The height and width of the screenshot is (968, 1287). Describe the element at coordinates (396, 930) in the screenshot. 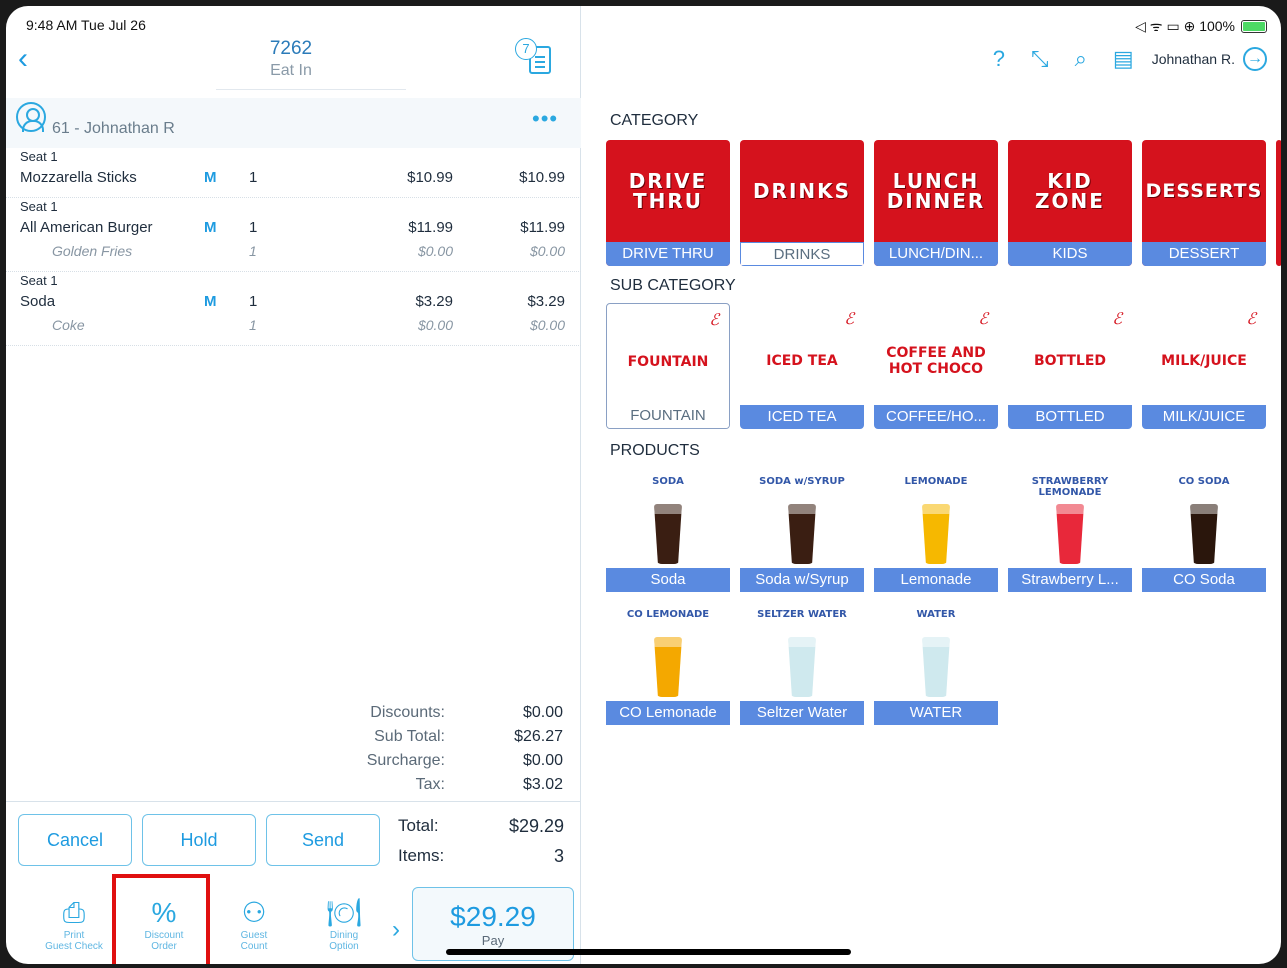

I see `chevron-right-icon: ›` at that location.